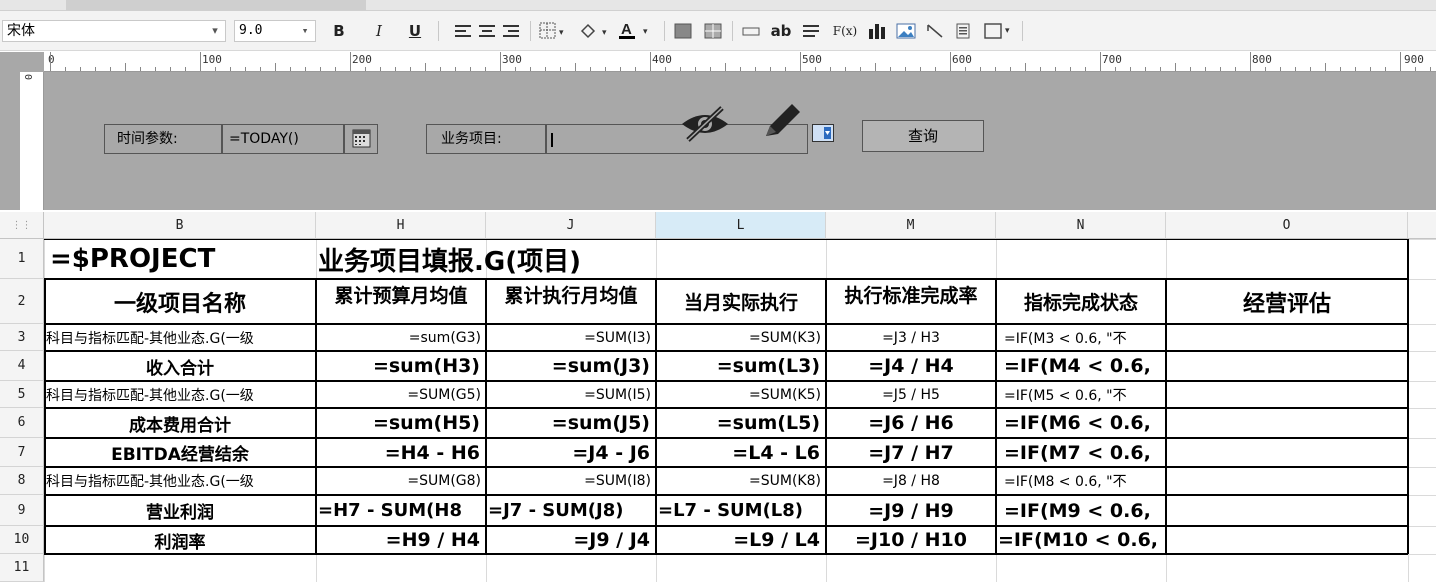  Describe the element at coordinates (275, 31) in the screenshot. I see `font-size-select: 9.0 ▾` at that location.